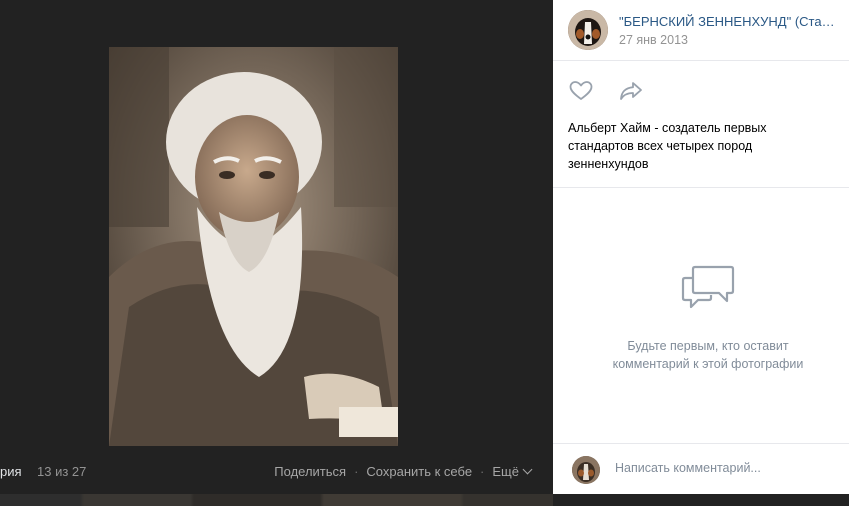 This screenshot has height=506, width=849. I want to click on share-arrow-icon, so click(631, 91).